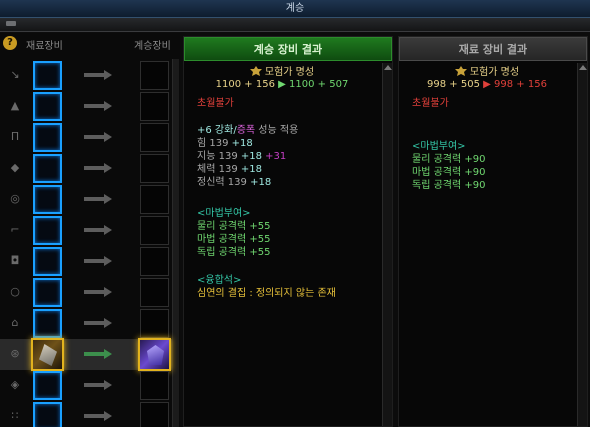 The height and width of the screenshot is (427, 590). What do you see at coordinates (44, 46) in the screenshot?
I see `material-column-header: 재료장비` at bounding box center [44, 46].